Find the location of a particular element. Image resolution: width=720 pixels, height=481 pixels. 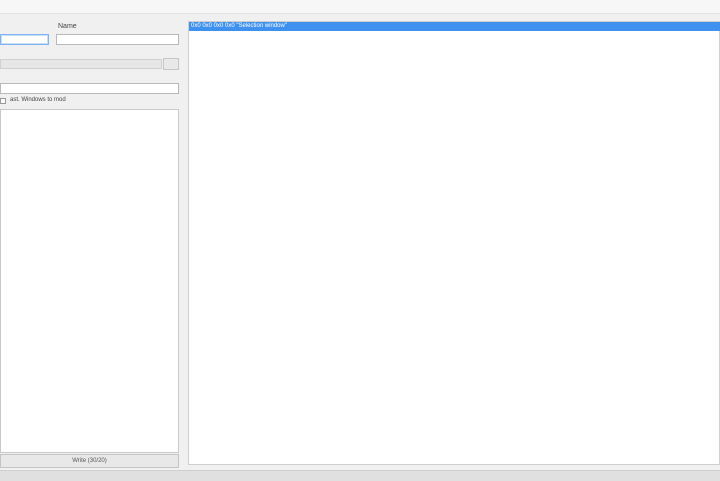

write-button: Write (30/20) is located at coordinates (89, 461).